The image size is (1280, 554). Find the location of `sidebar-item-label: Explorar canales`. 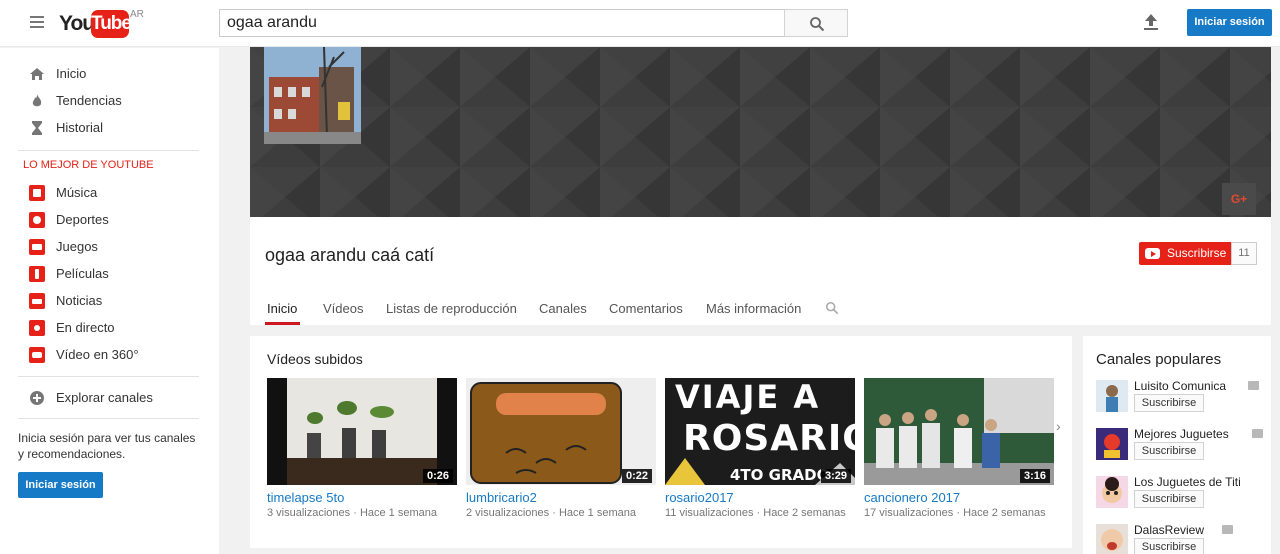

sidebar-item-label: Explorar canales is located at coordinates (104, 397).